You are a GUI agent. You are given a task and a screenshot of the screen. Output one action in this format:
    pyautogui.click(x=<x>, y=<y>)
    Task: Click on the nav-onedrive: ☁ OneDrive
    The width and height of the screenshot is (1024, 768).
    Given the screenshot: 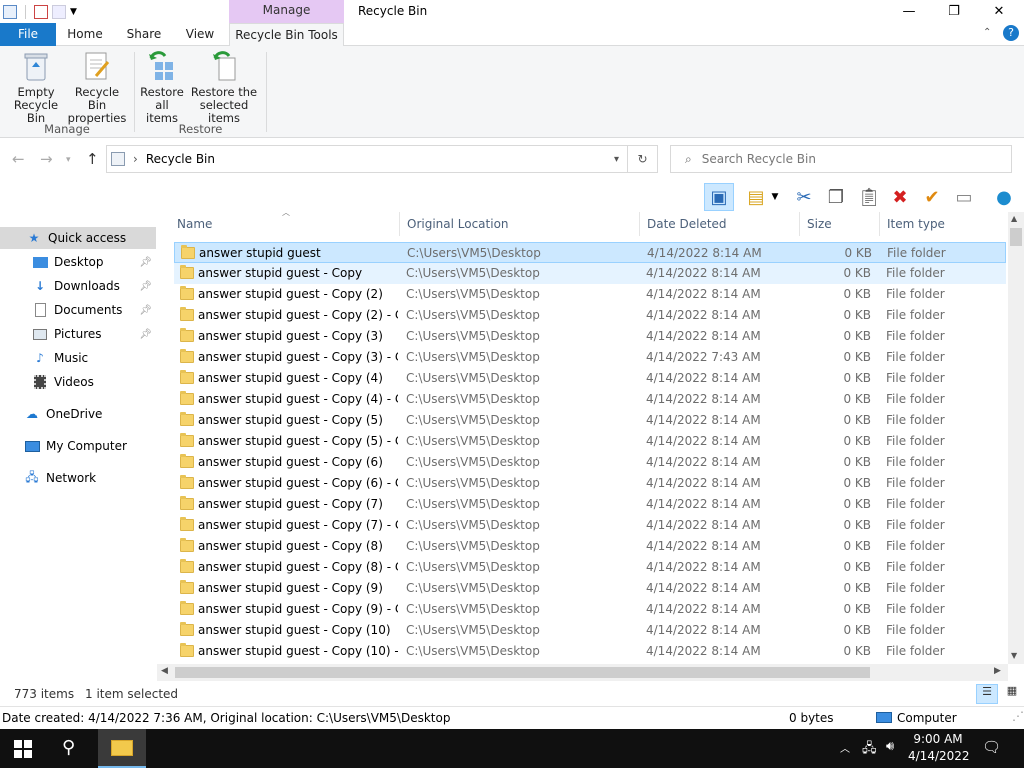 What is the action you would take?
    pyautogui.click(x=78, y=414)
    